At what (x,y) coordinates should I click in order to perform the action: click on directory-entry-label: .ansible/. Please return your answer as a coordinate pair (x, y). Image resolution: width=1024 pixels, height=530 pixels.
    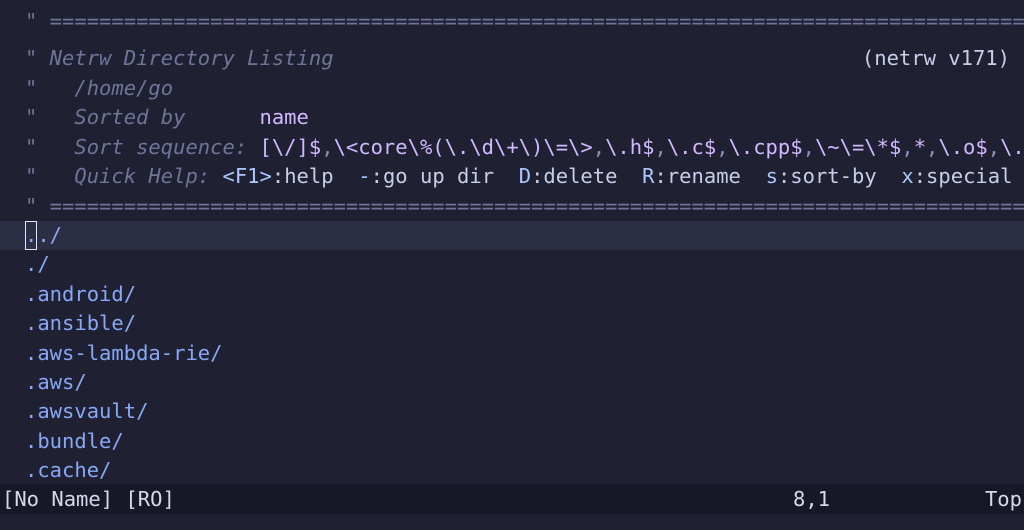
    Looking at the image, I should click on (81, 323).